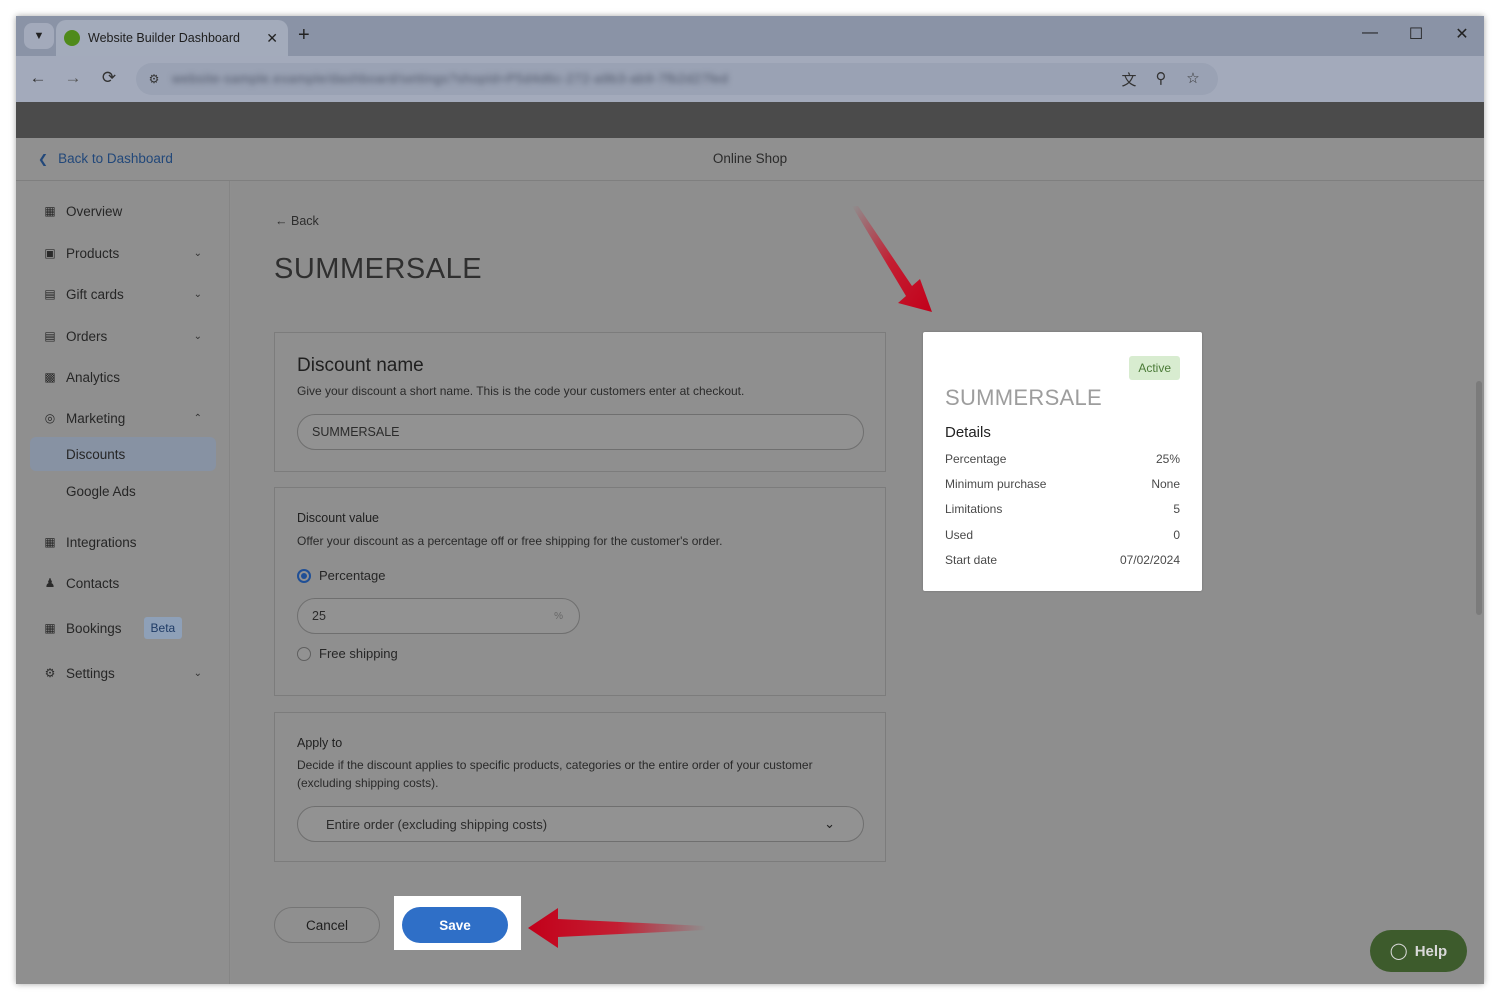 This screenshot has width=1500, height=1000. Describe the element at coordinates (1062, 535) in the screenshot. I see `summary-row: Used 0` at that location.